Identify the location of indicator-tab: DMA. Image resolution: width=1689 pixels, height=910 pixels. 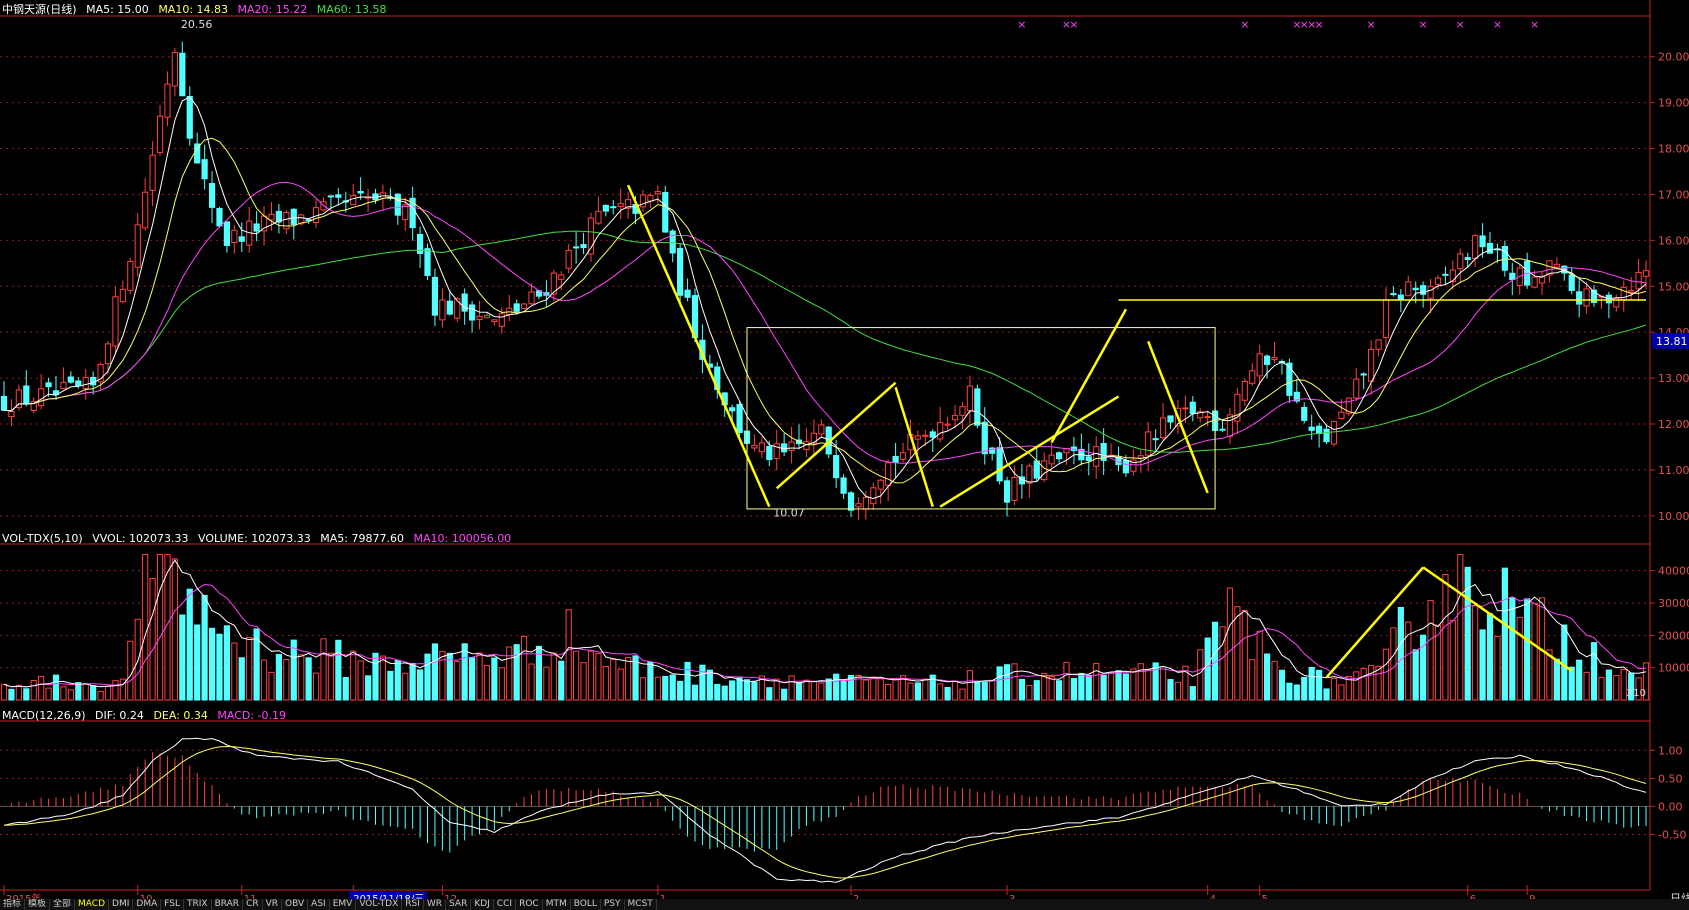
(147, 904).